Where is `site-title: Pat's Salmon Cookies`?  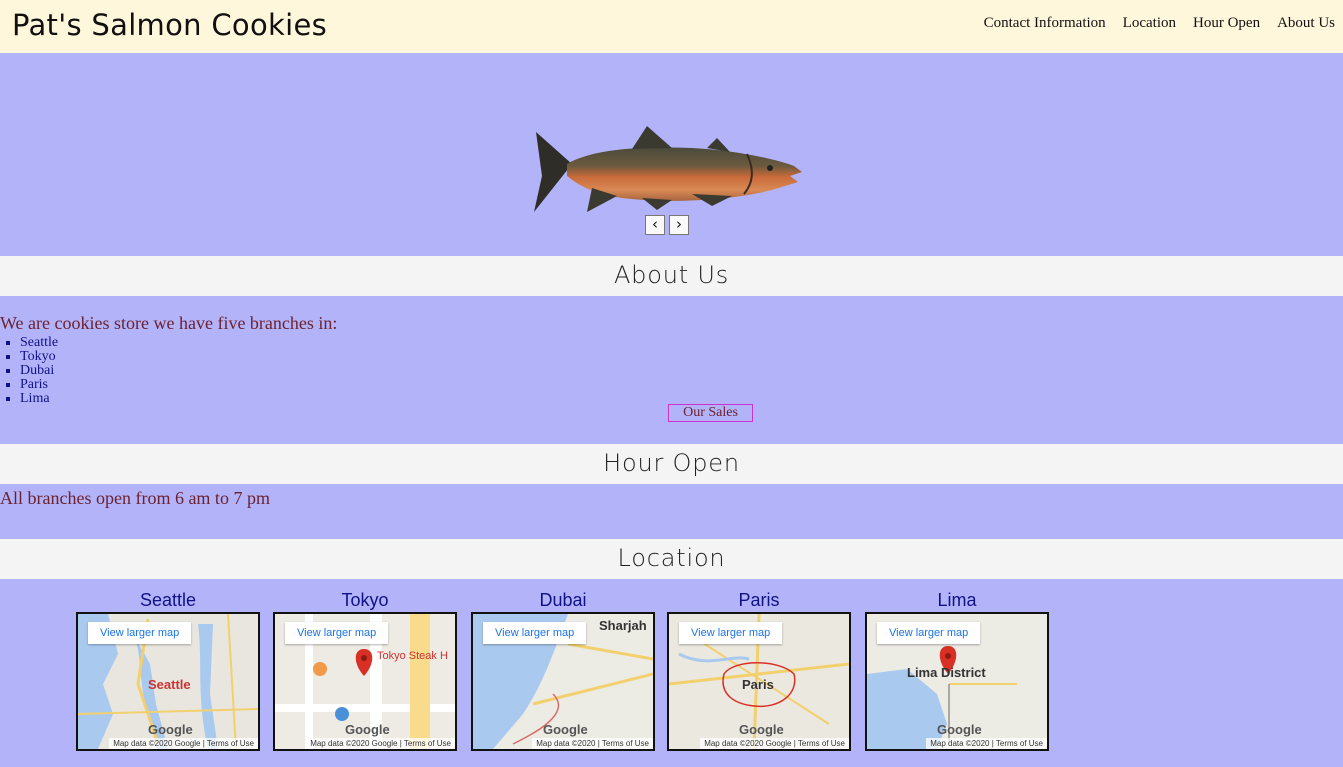
site-title: Pat's Salmon Cookies is located at coordinates (169, 25).